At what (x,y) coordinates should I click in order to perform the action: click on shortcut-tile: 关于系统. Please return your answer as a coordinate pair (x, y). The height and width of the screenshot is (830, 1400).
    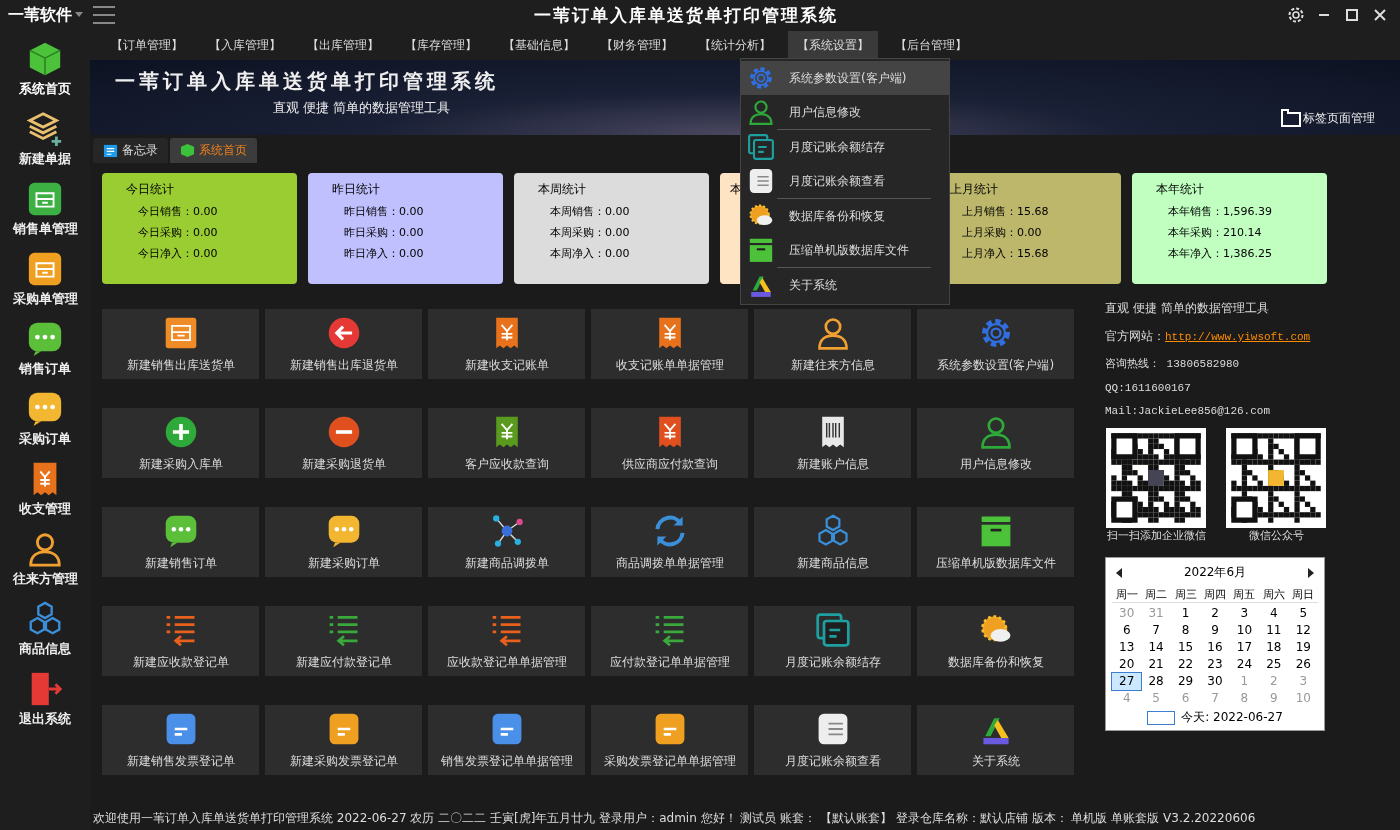
    Looking at the image, I should click on (995, 740).